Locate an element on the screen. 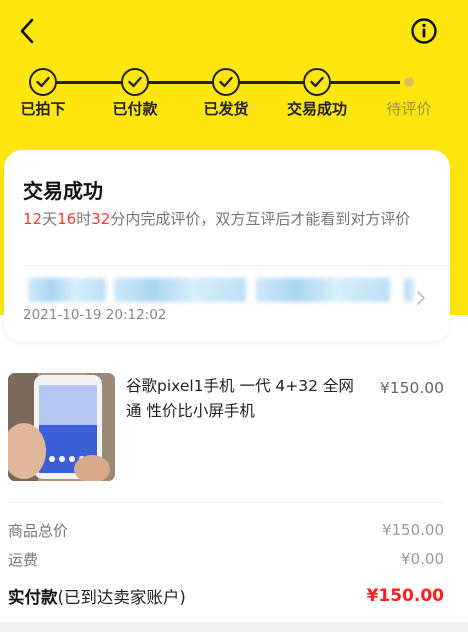 The height and width of the screenshot is (632, 468). product-price: ¥150.00 is located at coordinates (411, 388).